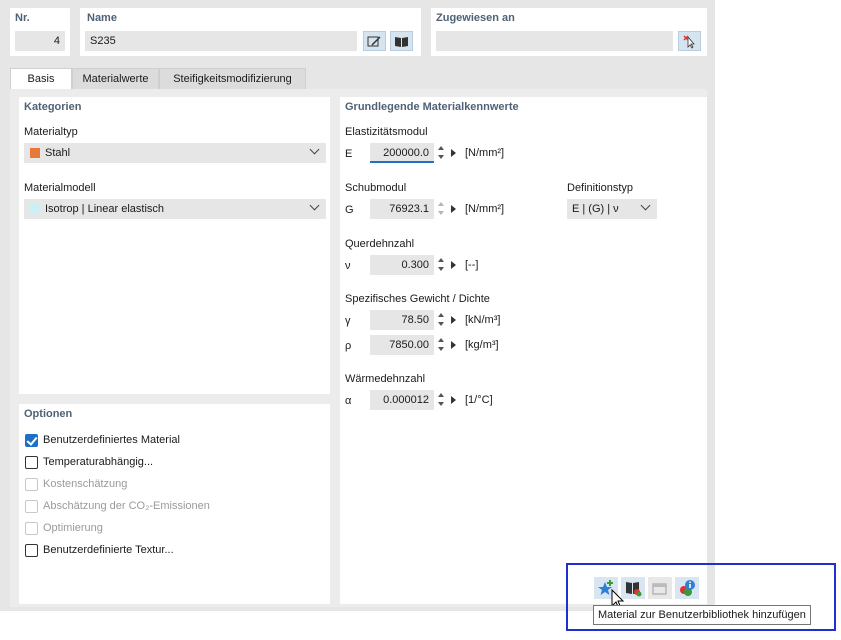  I want to click on option-cost-label: Kostenschätzung, so click(85, 484).